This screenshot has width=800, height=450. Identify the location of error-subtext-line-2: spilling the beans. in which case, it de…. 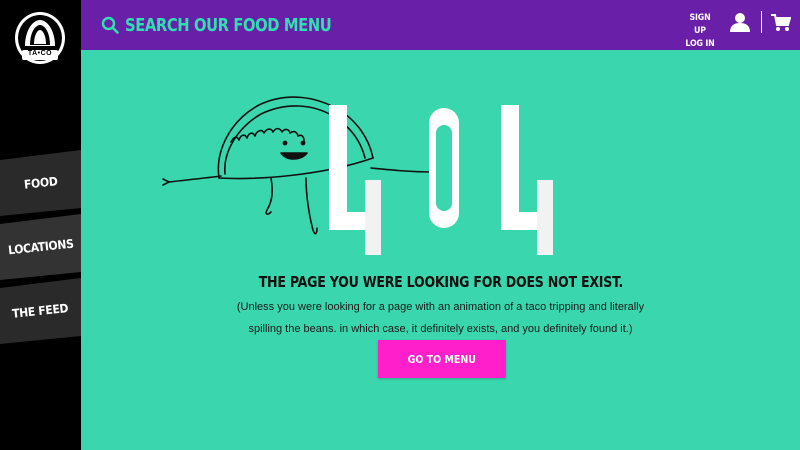
(440, 329).